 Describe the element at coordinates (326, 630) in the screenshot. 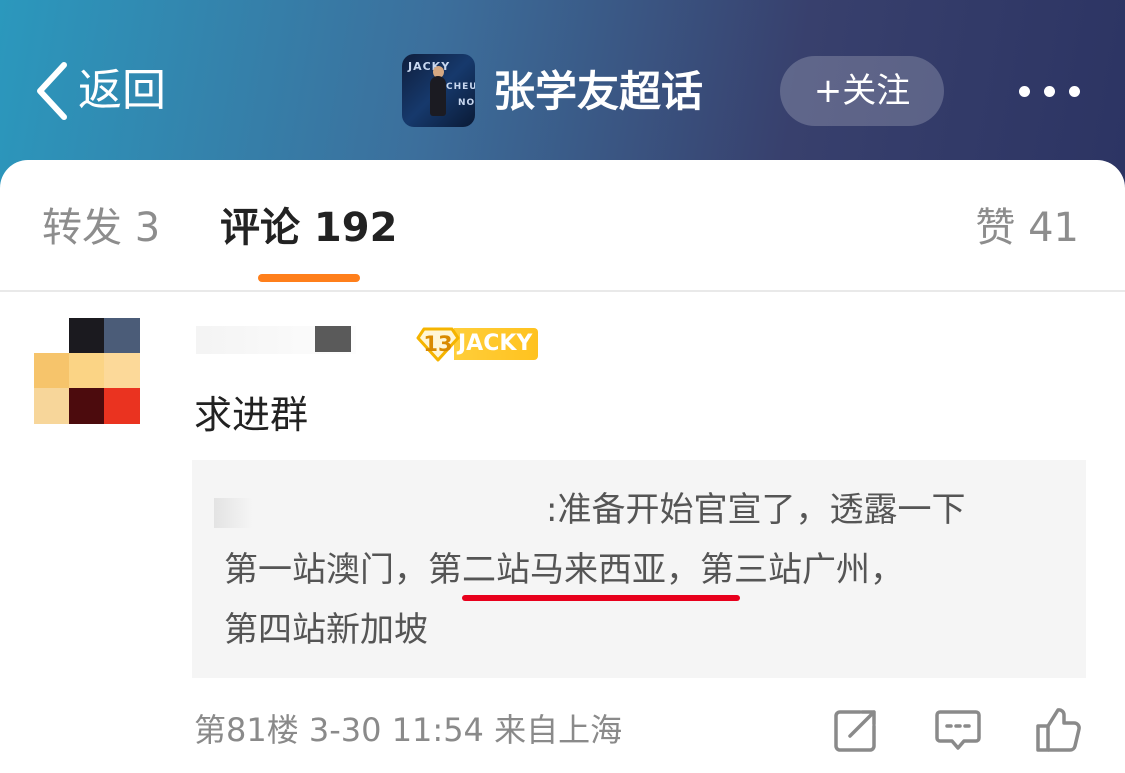

I see `quoted-text-line-3: 第四站新加坡` at that location.